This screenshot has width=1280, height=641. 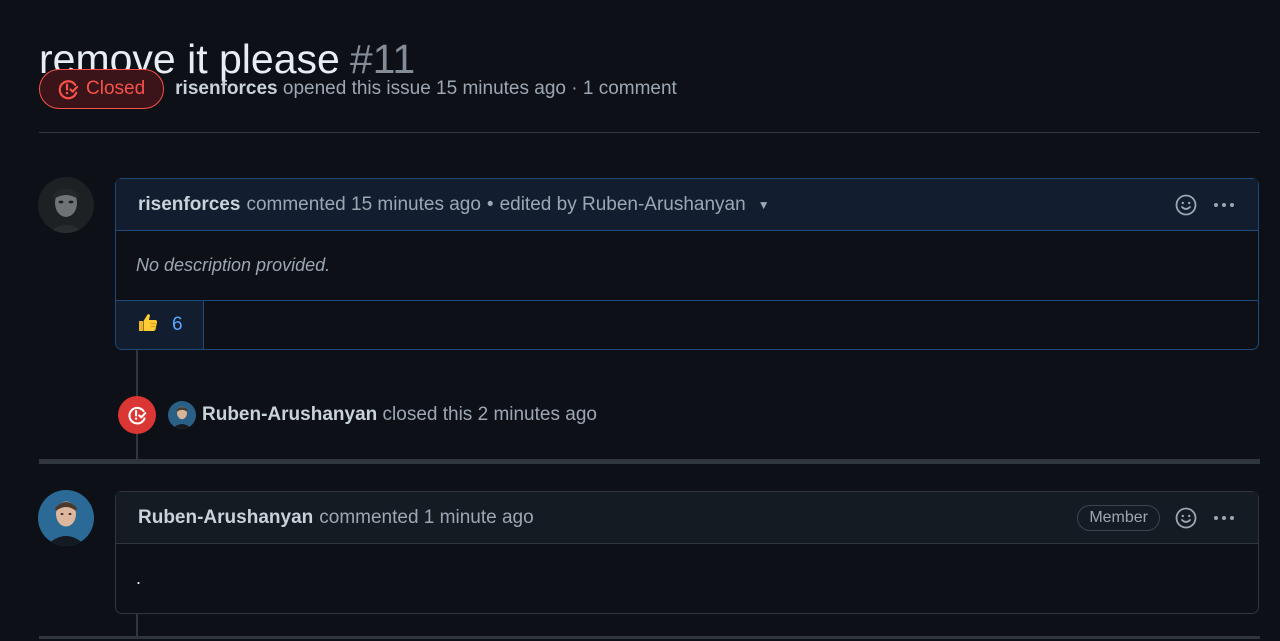 I want to click on thumbs-up-reaction: 6, so click(x=160, y=325).